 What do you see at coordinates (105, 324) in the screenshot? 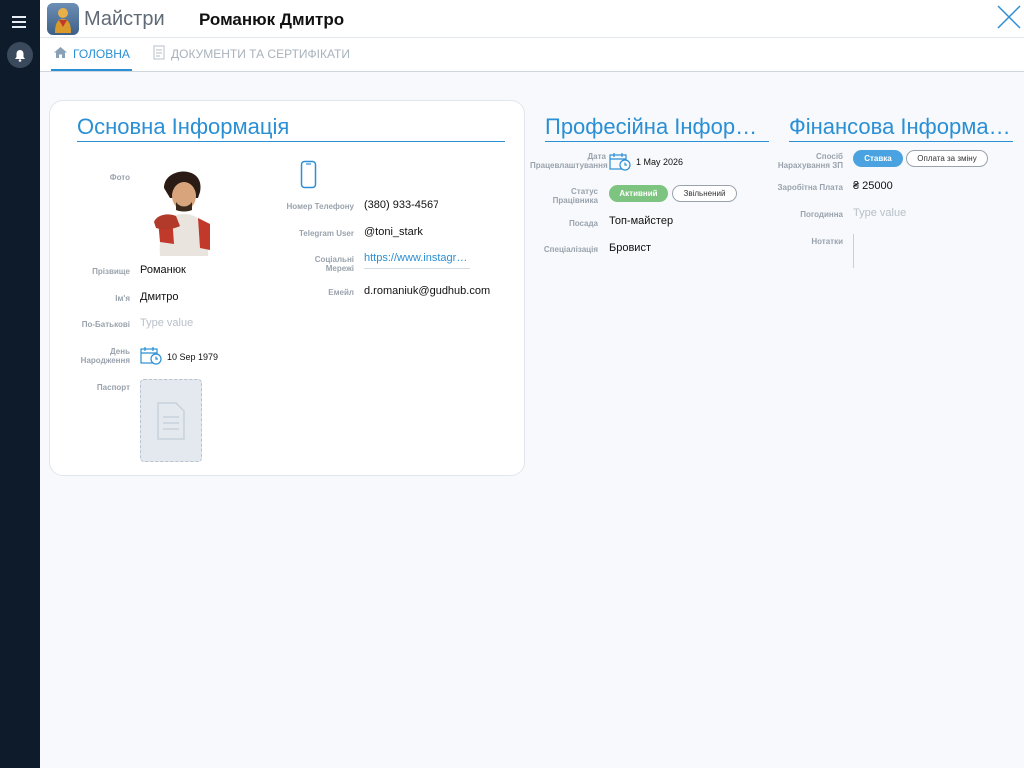
I see `patronymic-label: По-Батькові` at bounding box center [105, 324].